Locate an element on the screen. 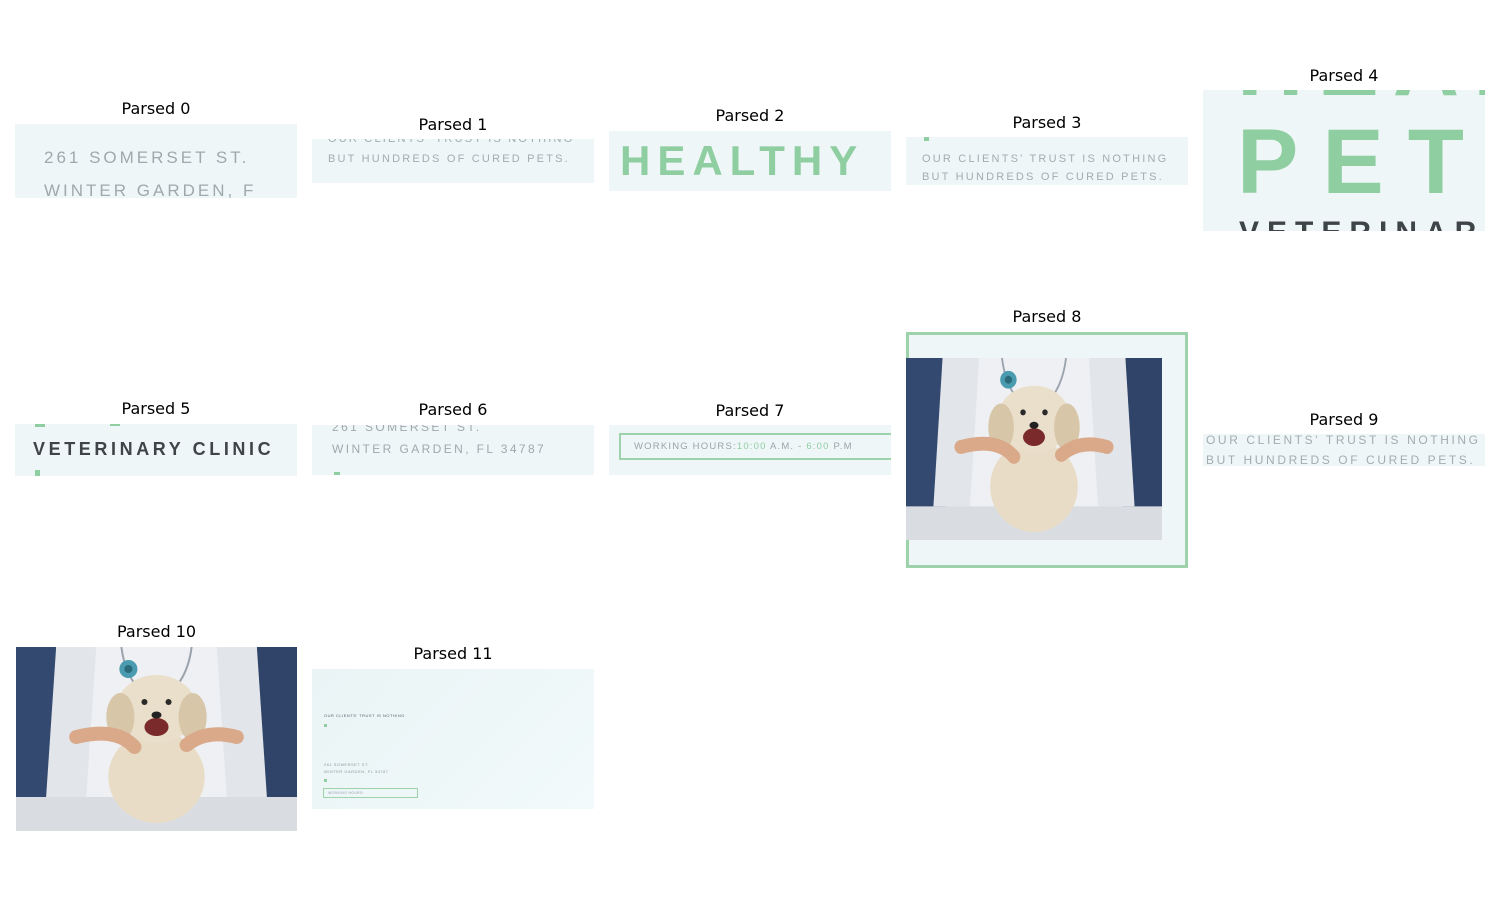 The width and height of the screenshot is (1500, 900). tile-5: Parsed 5 VETERINARY CLINIC is located at coordinates (156, 438).